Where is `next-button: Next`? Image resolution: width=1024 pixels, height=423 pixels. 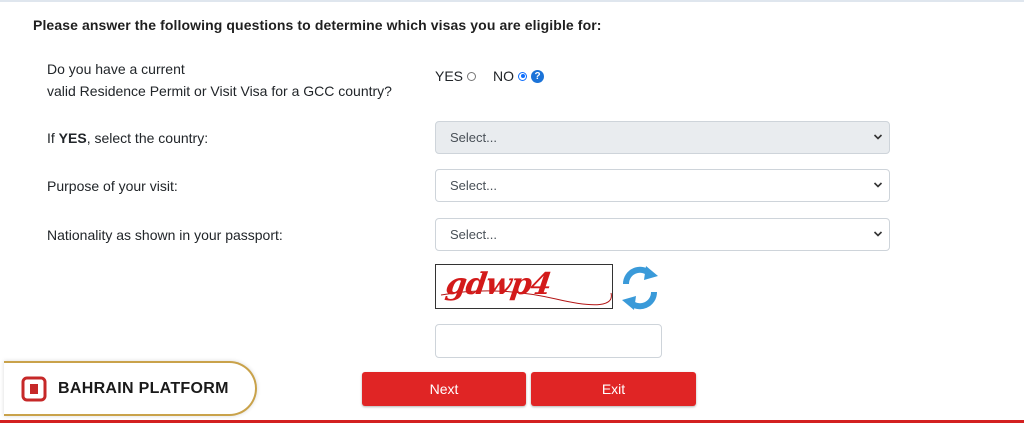
next-button: Next is located at coordinates (444, 389).